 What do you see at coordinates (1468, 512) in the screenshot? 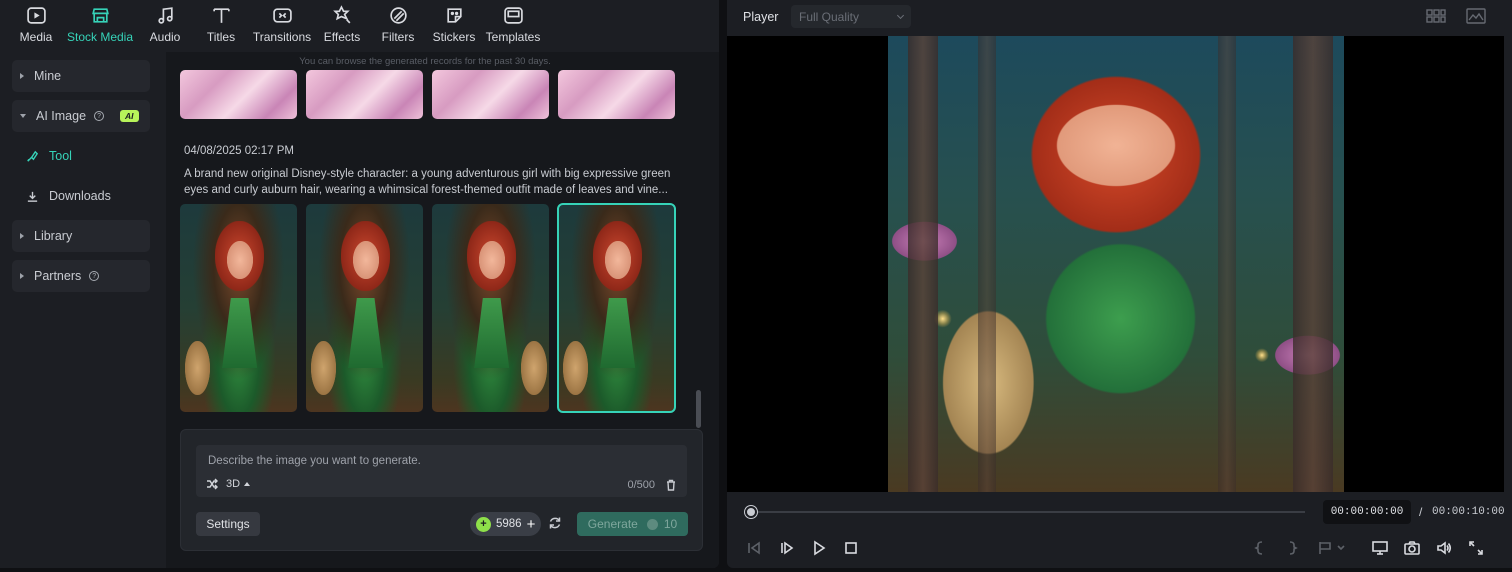
I see `total-time: 00:00:10:00` at bounding box center [1468, 512].